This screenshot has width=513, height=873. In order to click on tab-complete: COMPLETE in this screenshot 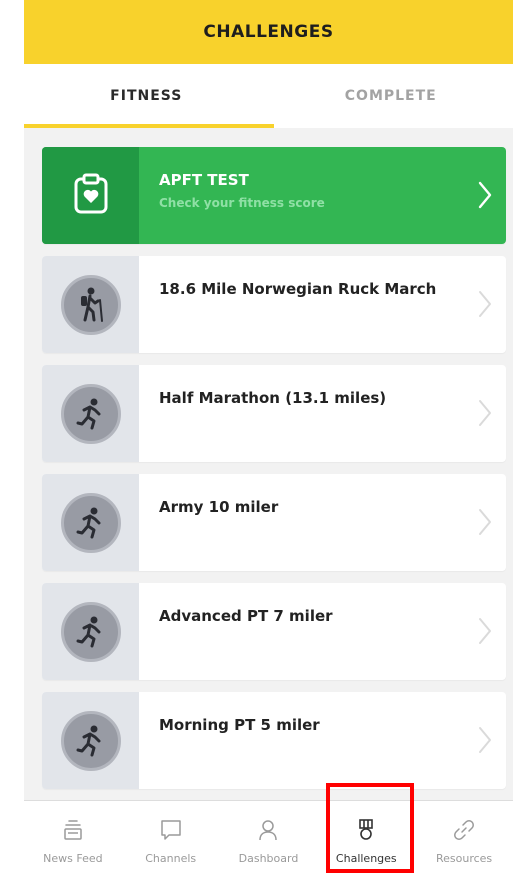, I will do `click(391, 96)`.